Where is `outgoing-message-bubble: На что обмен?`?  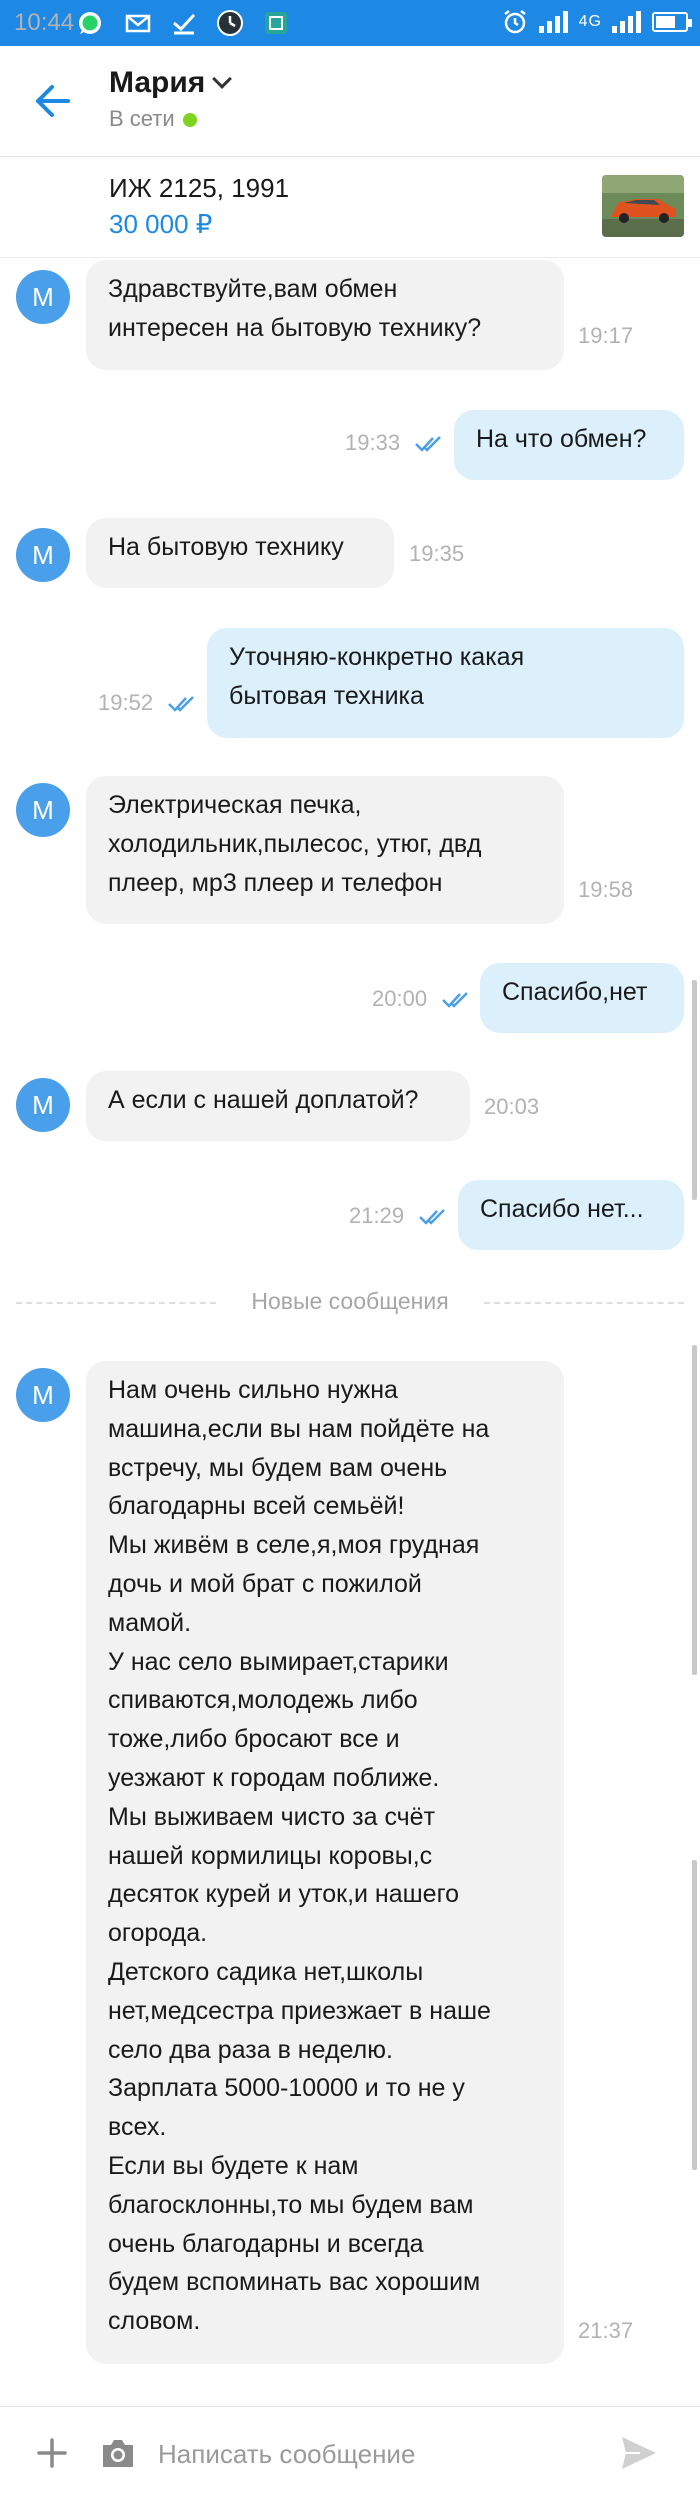 outgoing-message-bubble: На что обмен? is located at coordinates (569, 445).